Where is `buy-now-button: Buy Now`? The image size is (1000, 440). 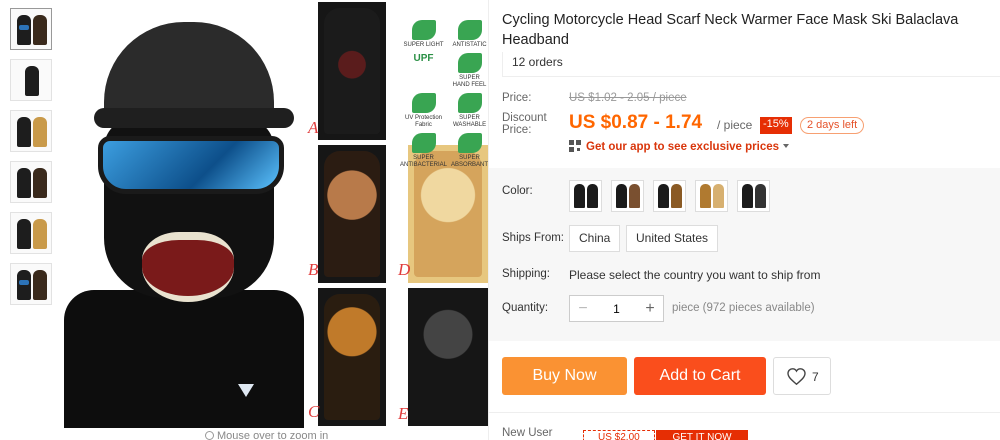
buy-now-button: Buy Now is located at coordinates (564, 376).